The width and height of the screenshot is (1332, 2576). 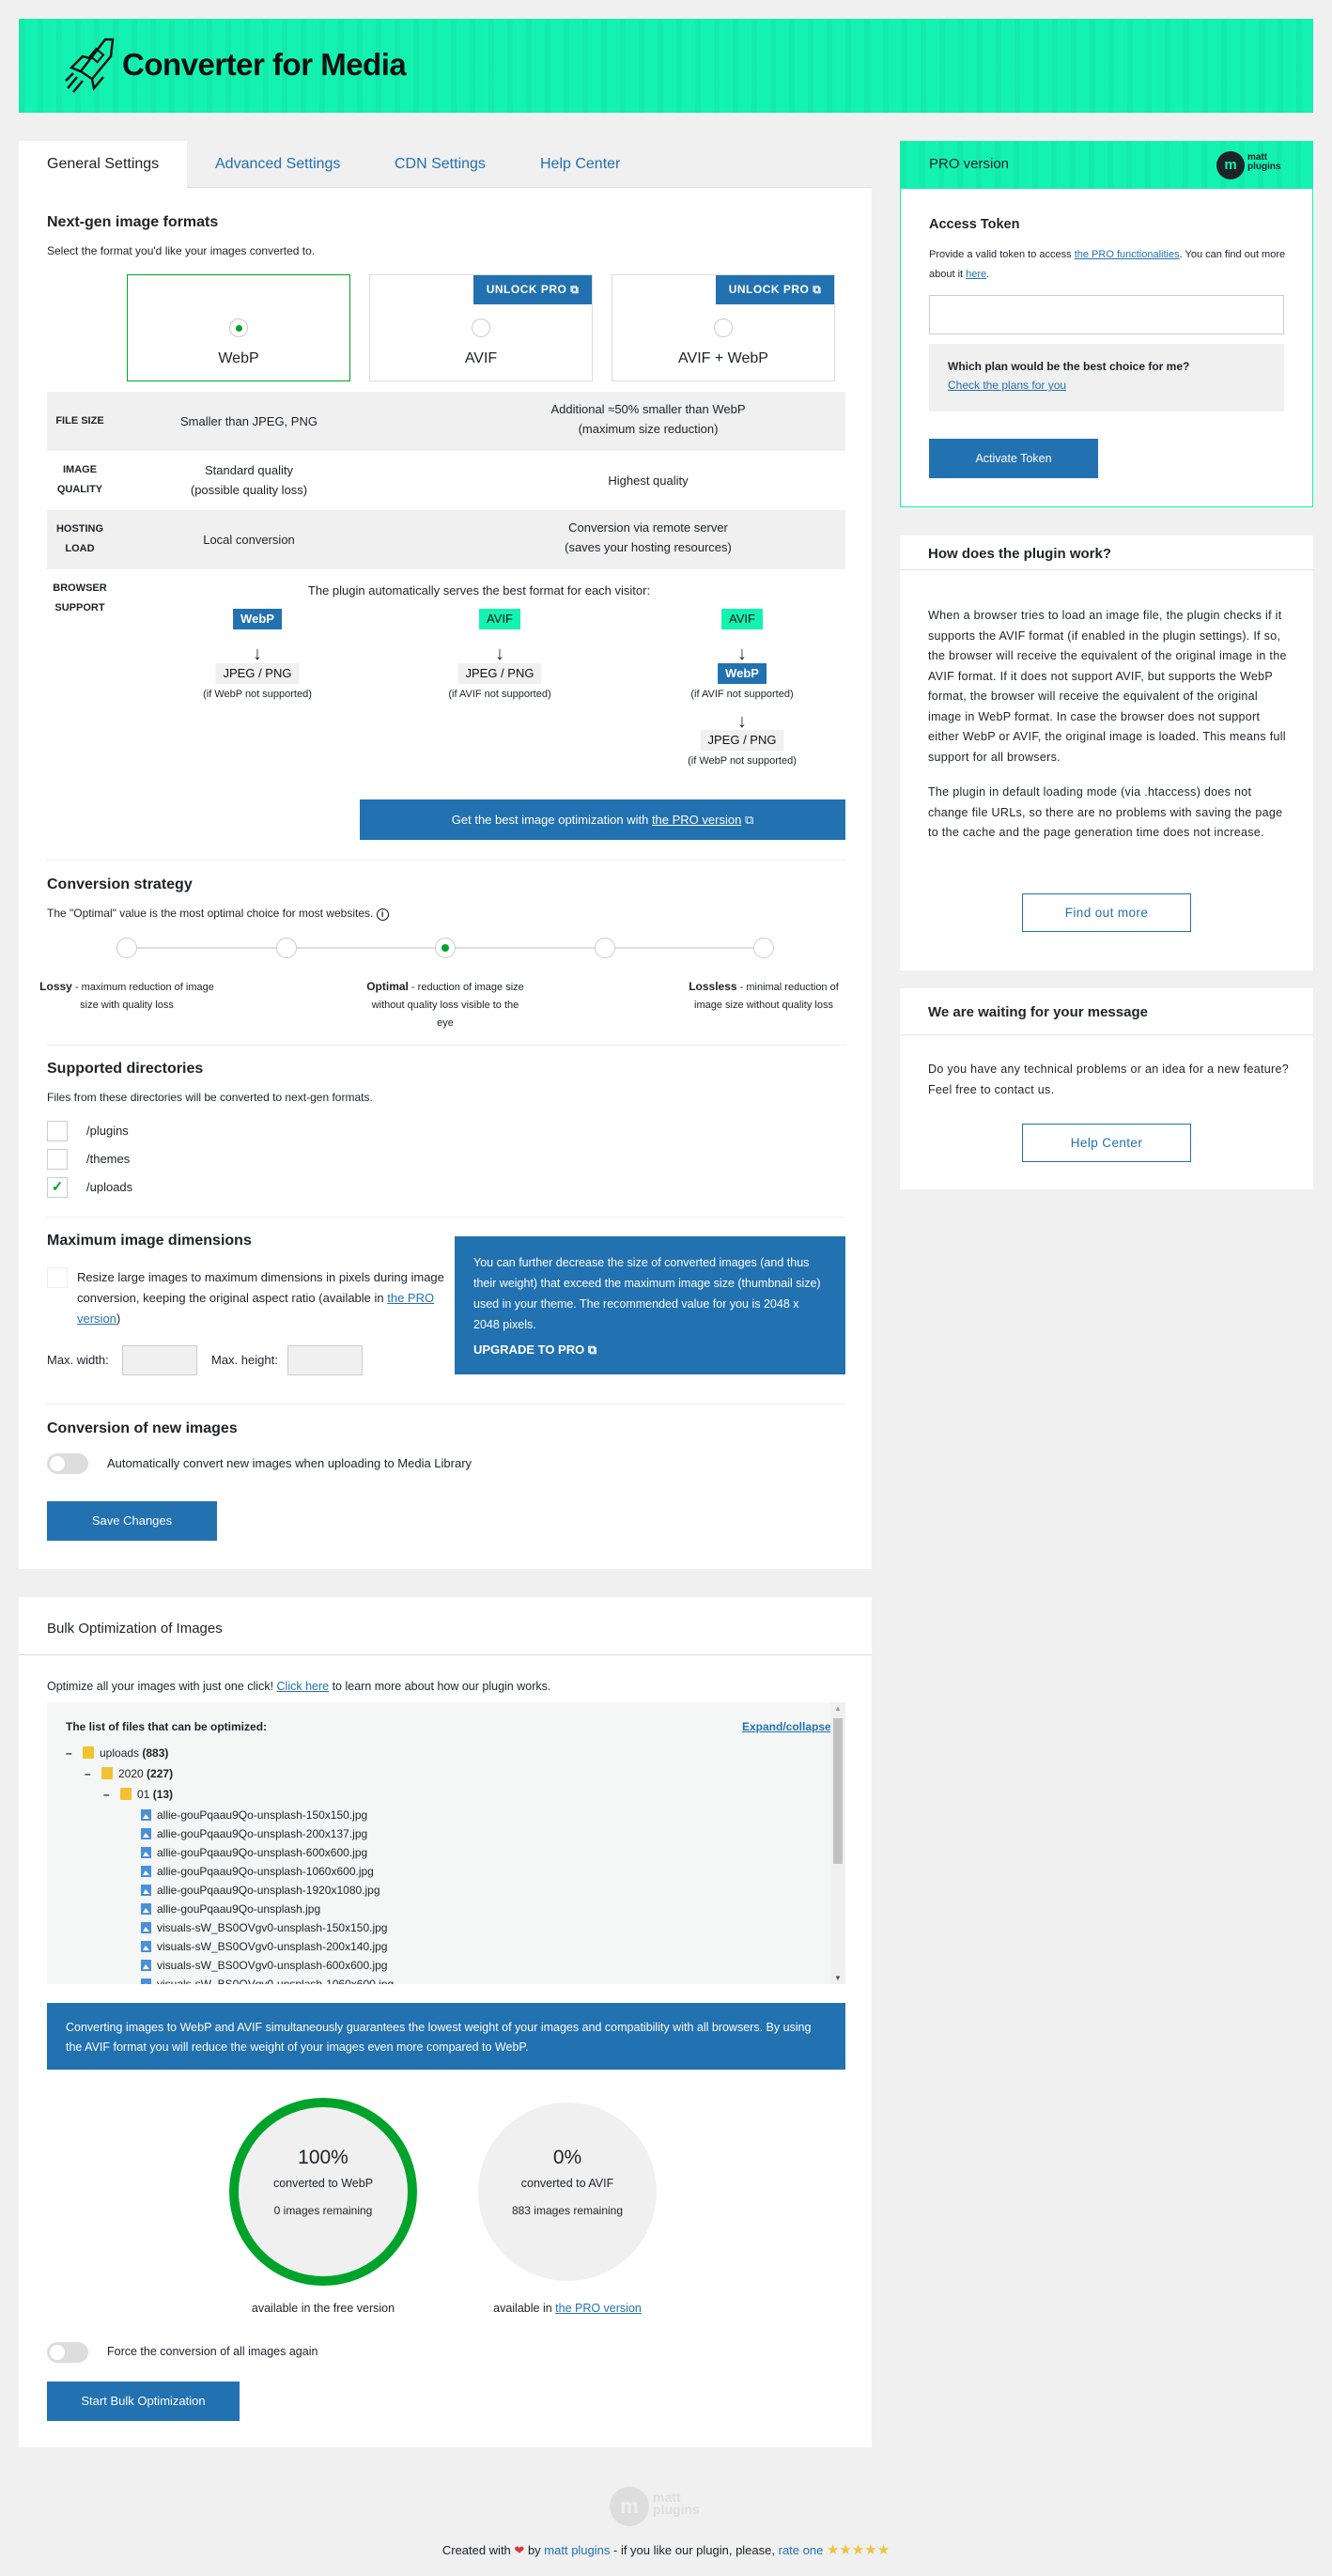 What do you see at coordinates (132, 1521) in the screenshot?
I see `save-changes-button: Save Changes` at bounding box center [132, 1521].